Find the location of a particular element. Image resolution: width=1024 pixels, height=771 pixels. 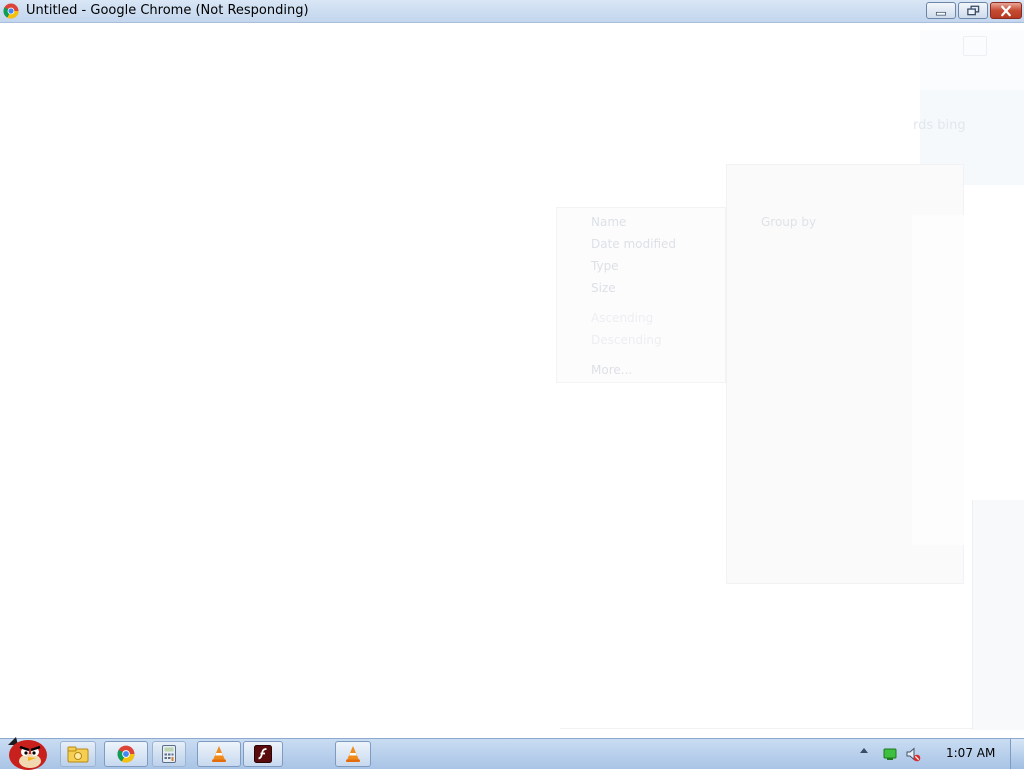

taskbar: 1:07 AM is located at coordinates (512, 753).